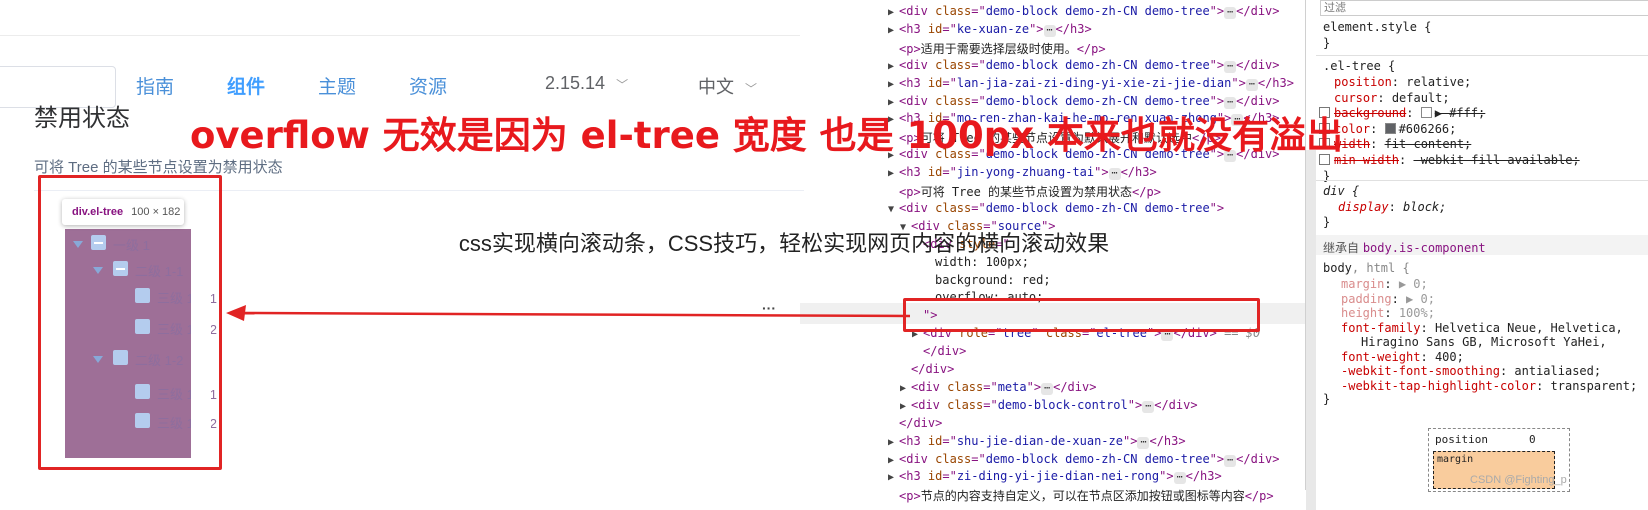 This screenshot has width=1648, height=510. I want to click on dom-token: demo-block-control, so click(1062, 404).